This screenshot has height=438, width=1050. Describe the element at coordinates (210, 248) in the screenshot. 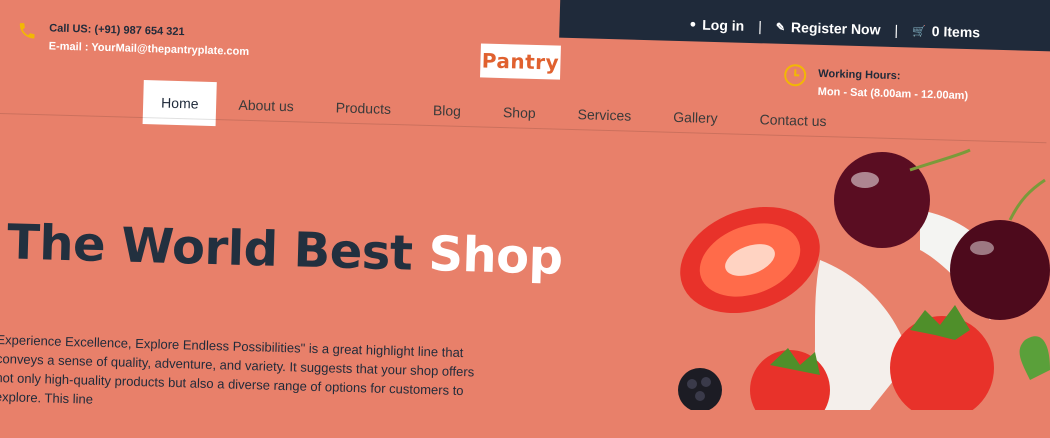

I see `hero-title-main: The World Best` at that location.